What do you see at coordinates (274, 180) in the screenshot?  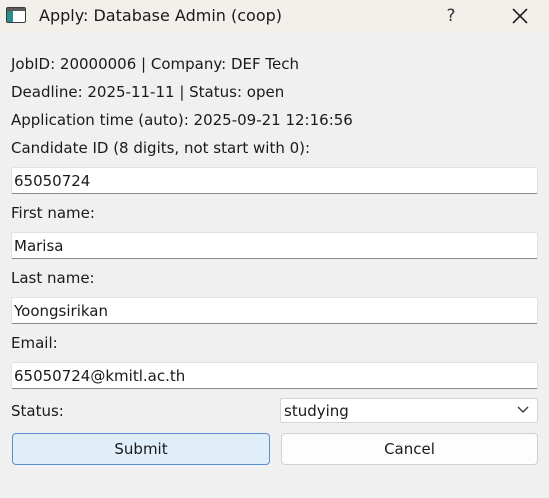 I see `candidate-id-input: 65050724` at bounding box center [274, 180].